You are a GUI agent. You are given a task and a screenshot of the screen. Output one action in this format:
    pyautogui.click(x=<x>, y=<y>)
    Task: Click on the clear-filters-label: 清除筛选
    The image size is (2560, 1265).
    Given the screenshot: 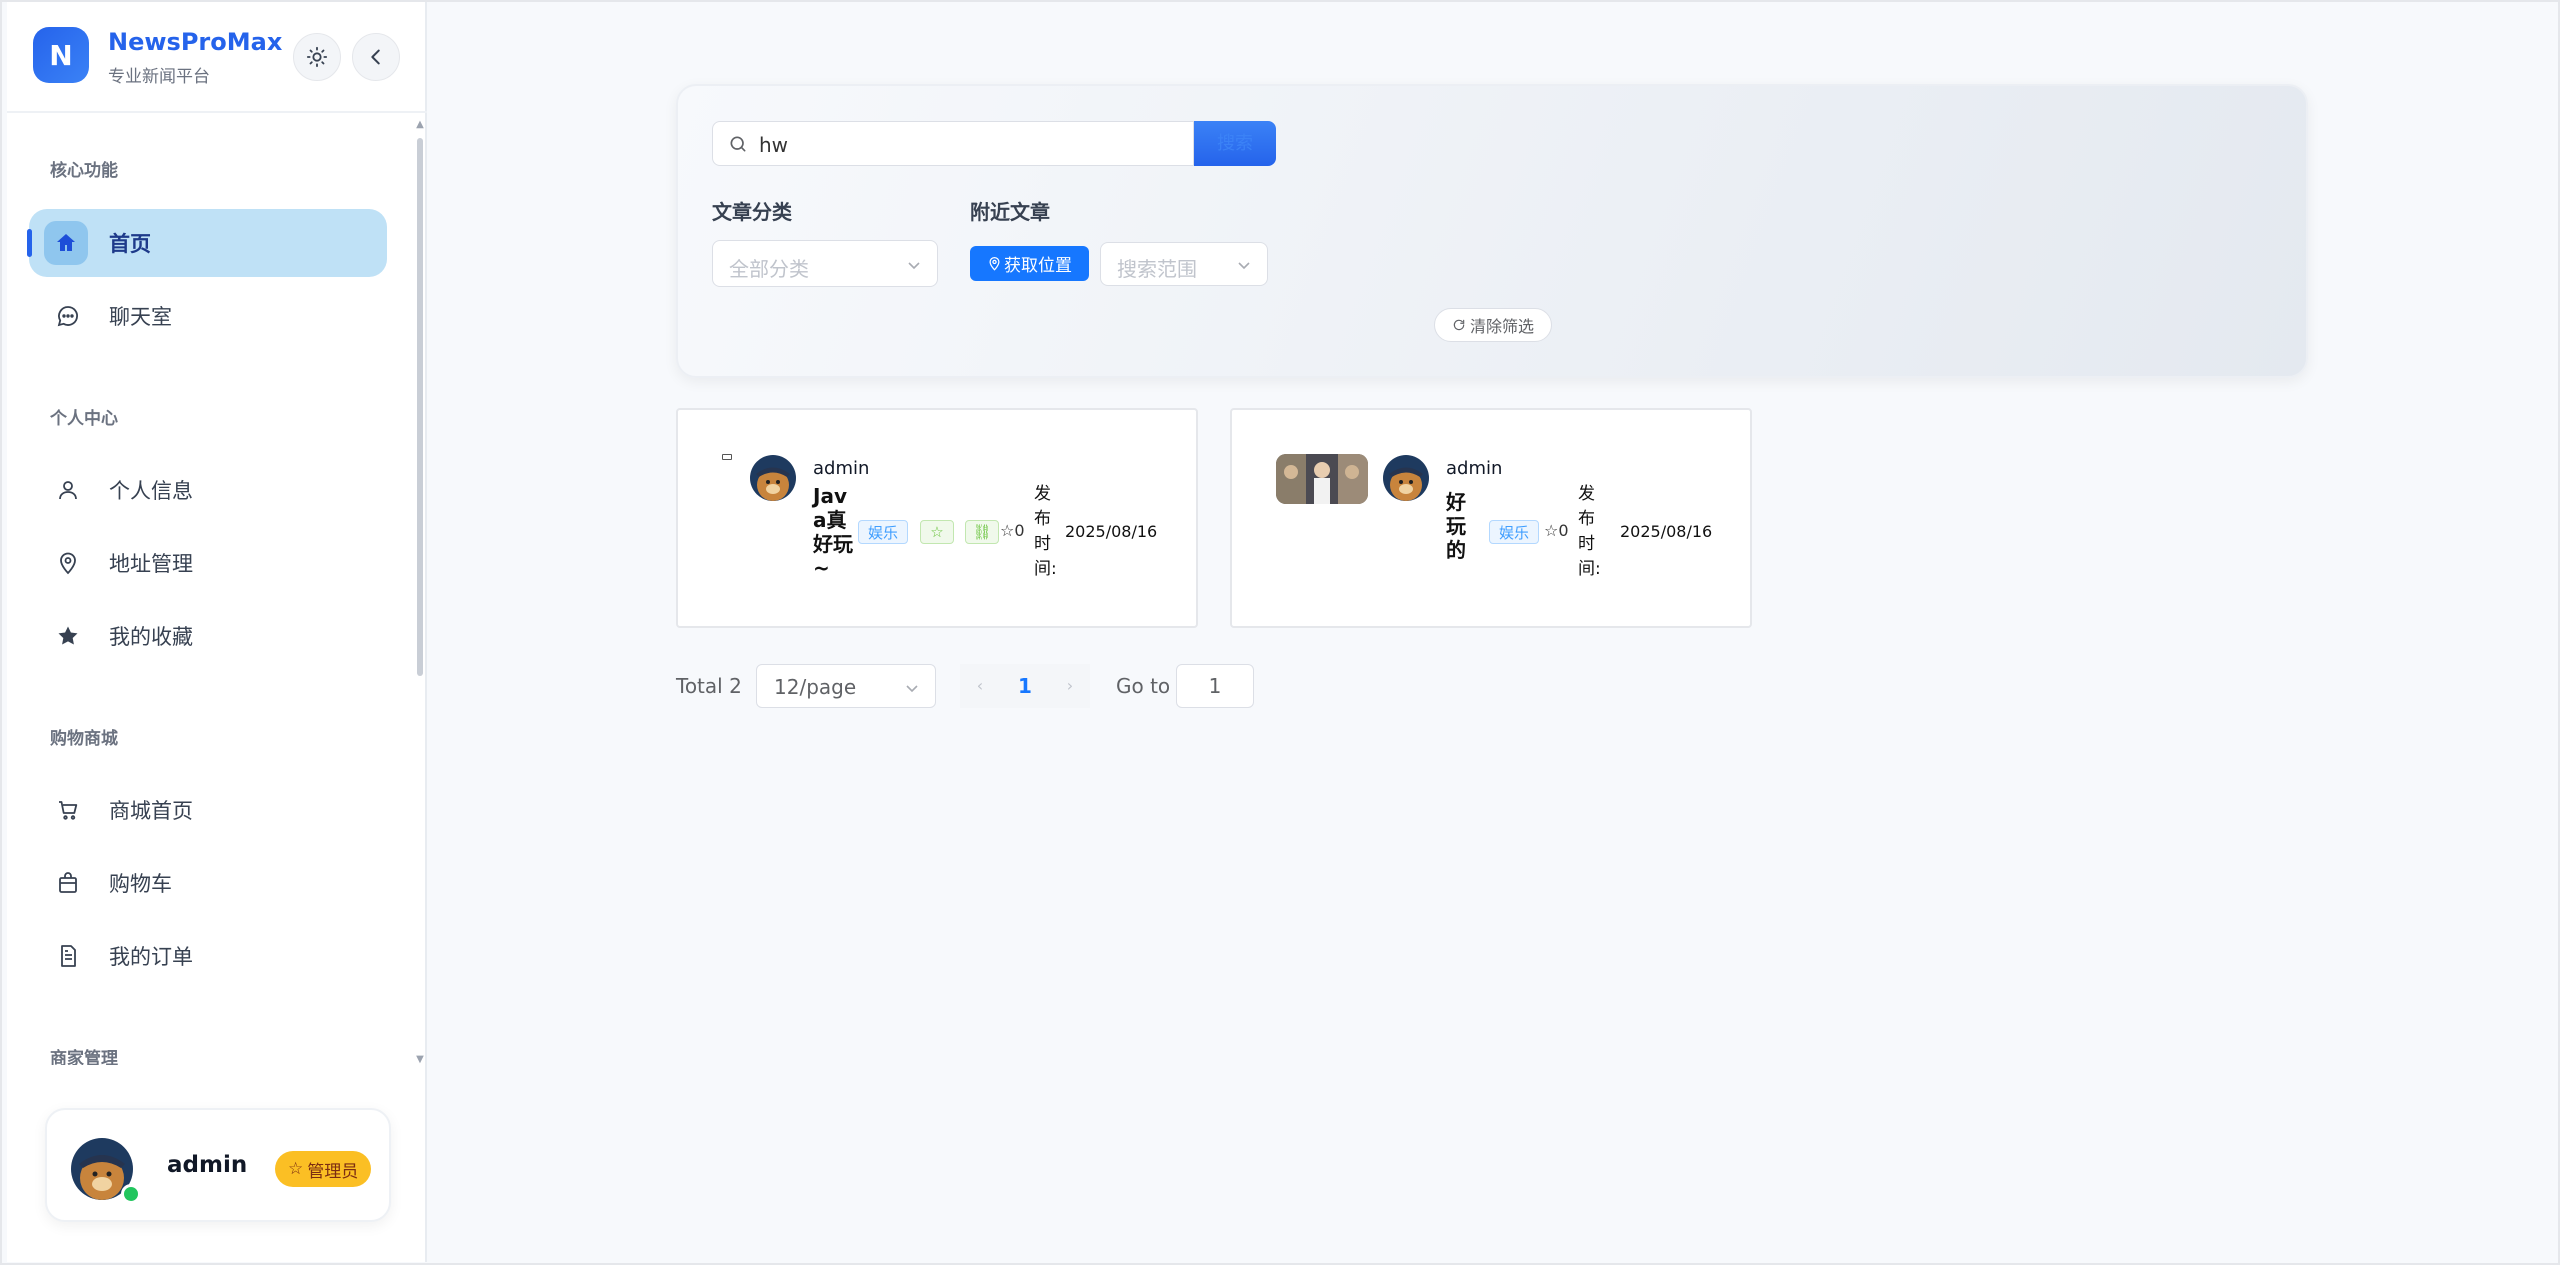 What is the action you would take?
    pyautogui.click(x=1501, y=326)
    